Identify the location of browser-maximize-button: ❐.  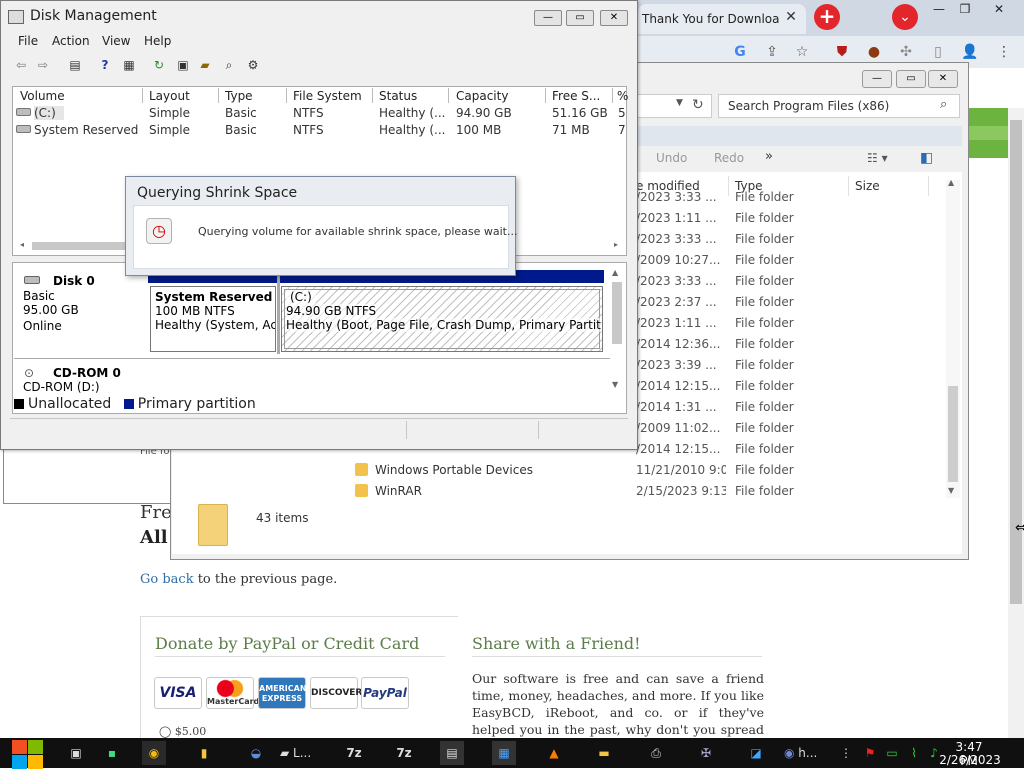
(965, 10).